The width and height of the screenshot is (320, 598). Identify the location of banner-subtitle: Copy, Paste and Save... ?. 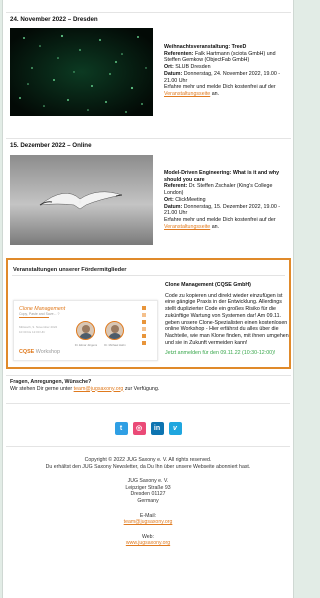
(39, 314).